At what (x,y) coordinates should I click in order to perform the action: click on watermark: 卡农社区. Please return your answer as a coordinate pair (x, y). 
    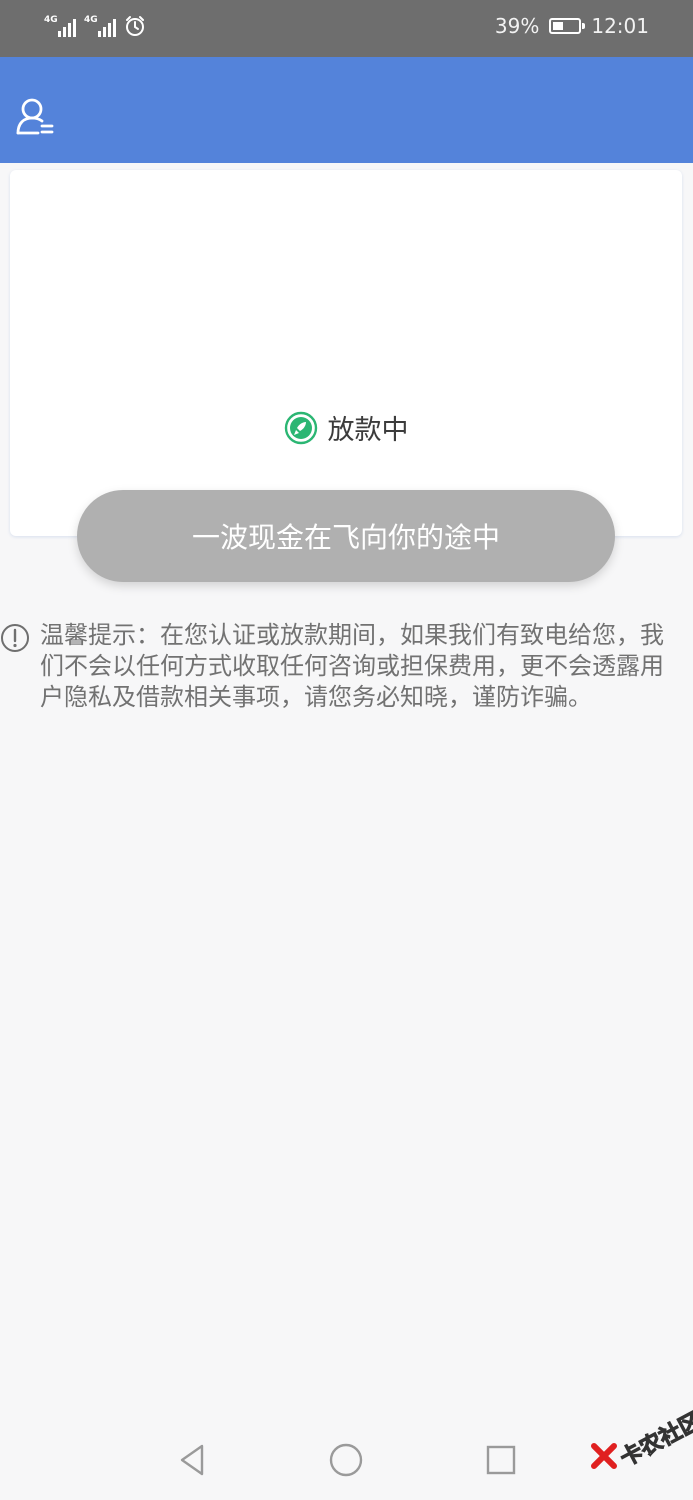
    Looking at the image, I should click on (641, 1441).